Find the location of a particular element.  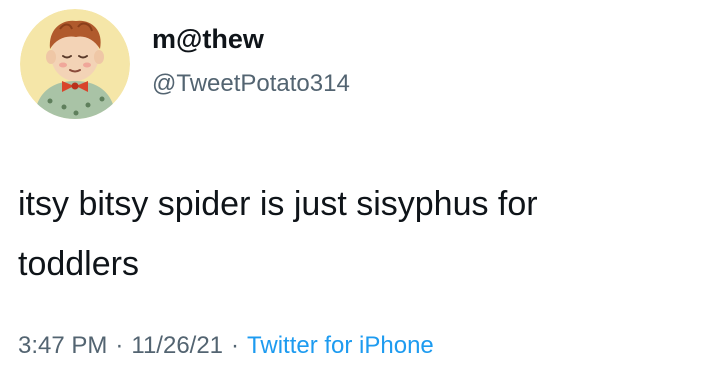

tweet-date: 11/26/21 is located at coordinates (177, 345).